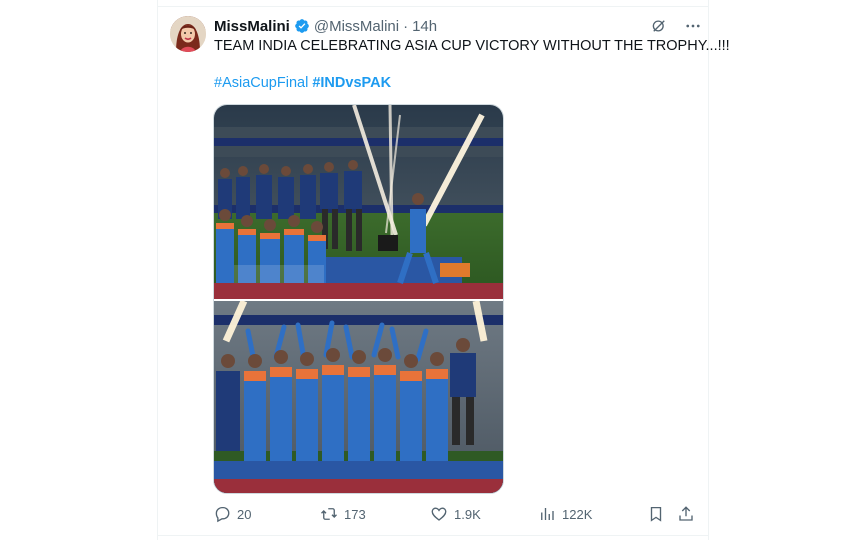  I want to click on tweet-header: MissMalini @MissMalini · 14h, so click(325, 26).